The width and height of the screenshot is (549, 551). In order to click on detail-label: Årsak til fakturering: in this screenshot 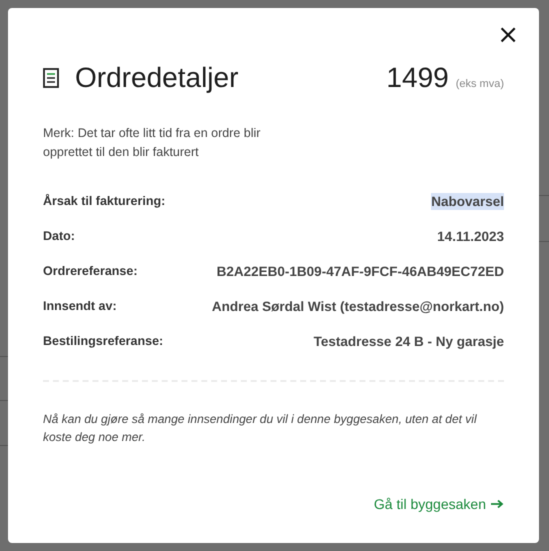, I will do `click(104, 201)`.